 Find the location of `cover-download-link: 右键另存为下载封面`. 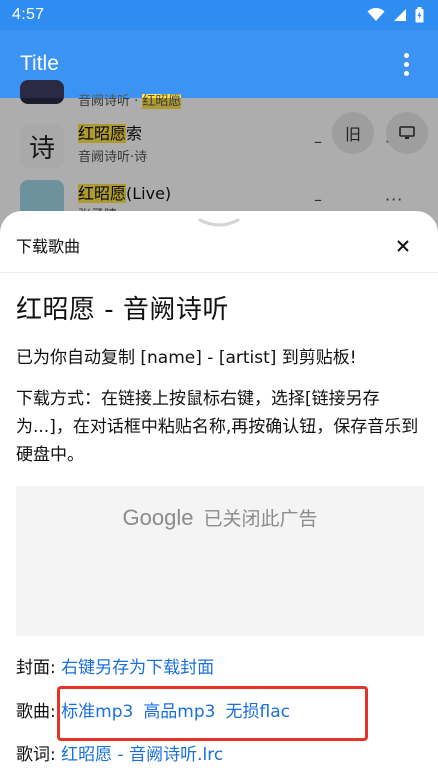

cover-download-link: 右键另存为下载封面 is located at coordinates (137, 668).